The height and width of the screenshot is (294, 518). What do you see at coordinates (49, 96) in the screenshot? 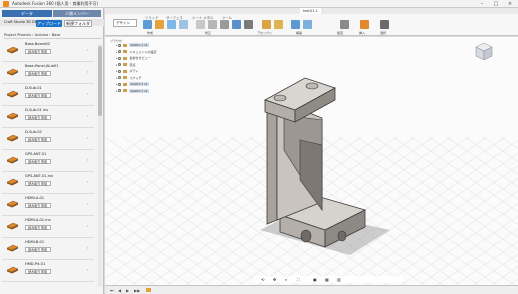
I see `file-list-item: D-Sub-01 読み取り専用 ›` at bounding box center [49, 96].